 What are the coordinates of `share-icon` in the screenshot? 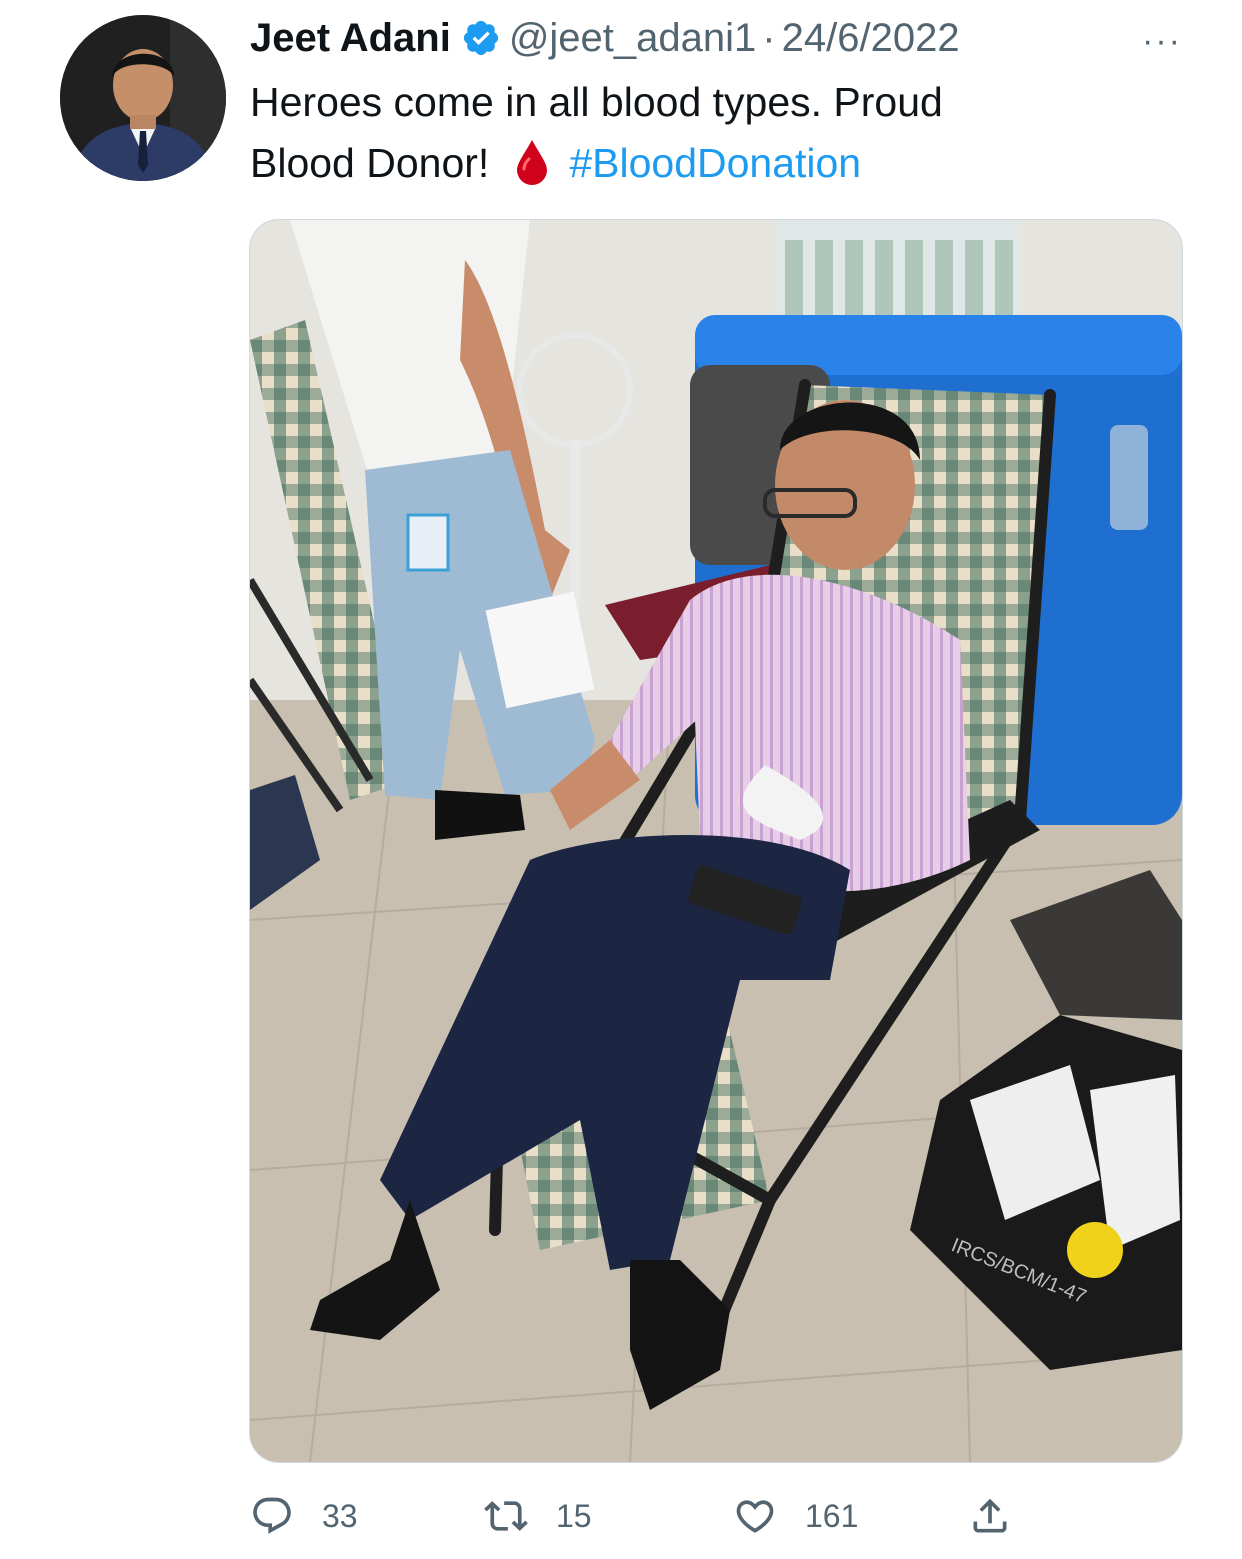 It's located at (990, 1515).